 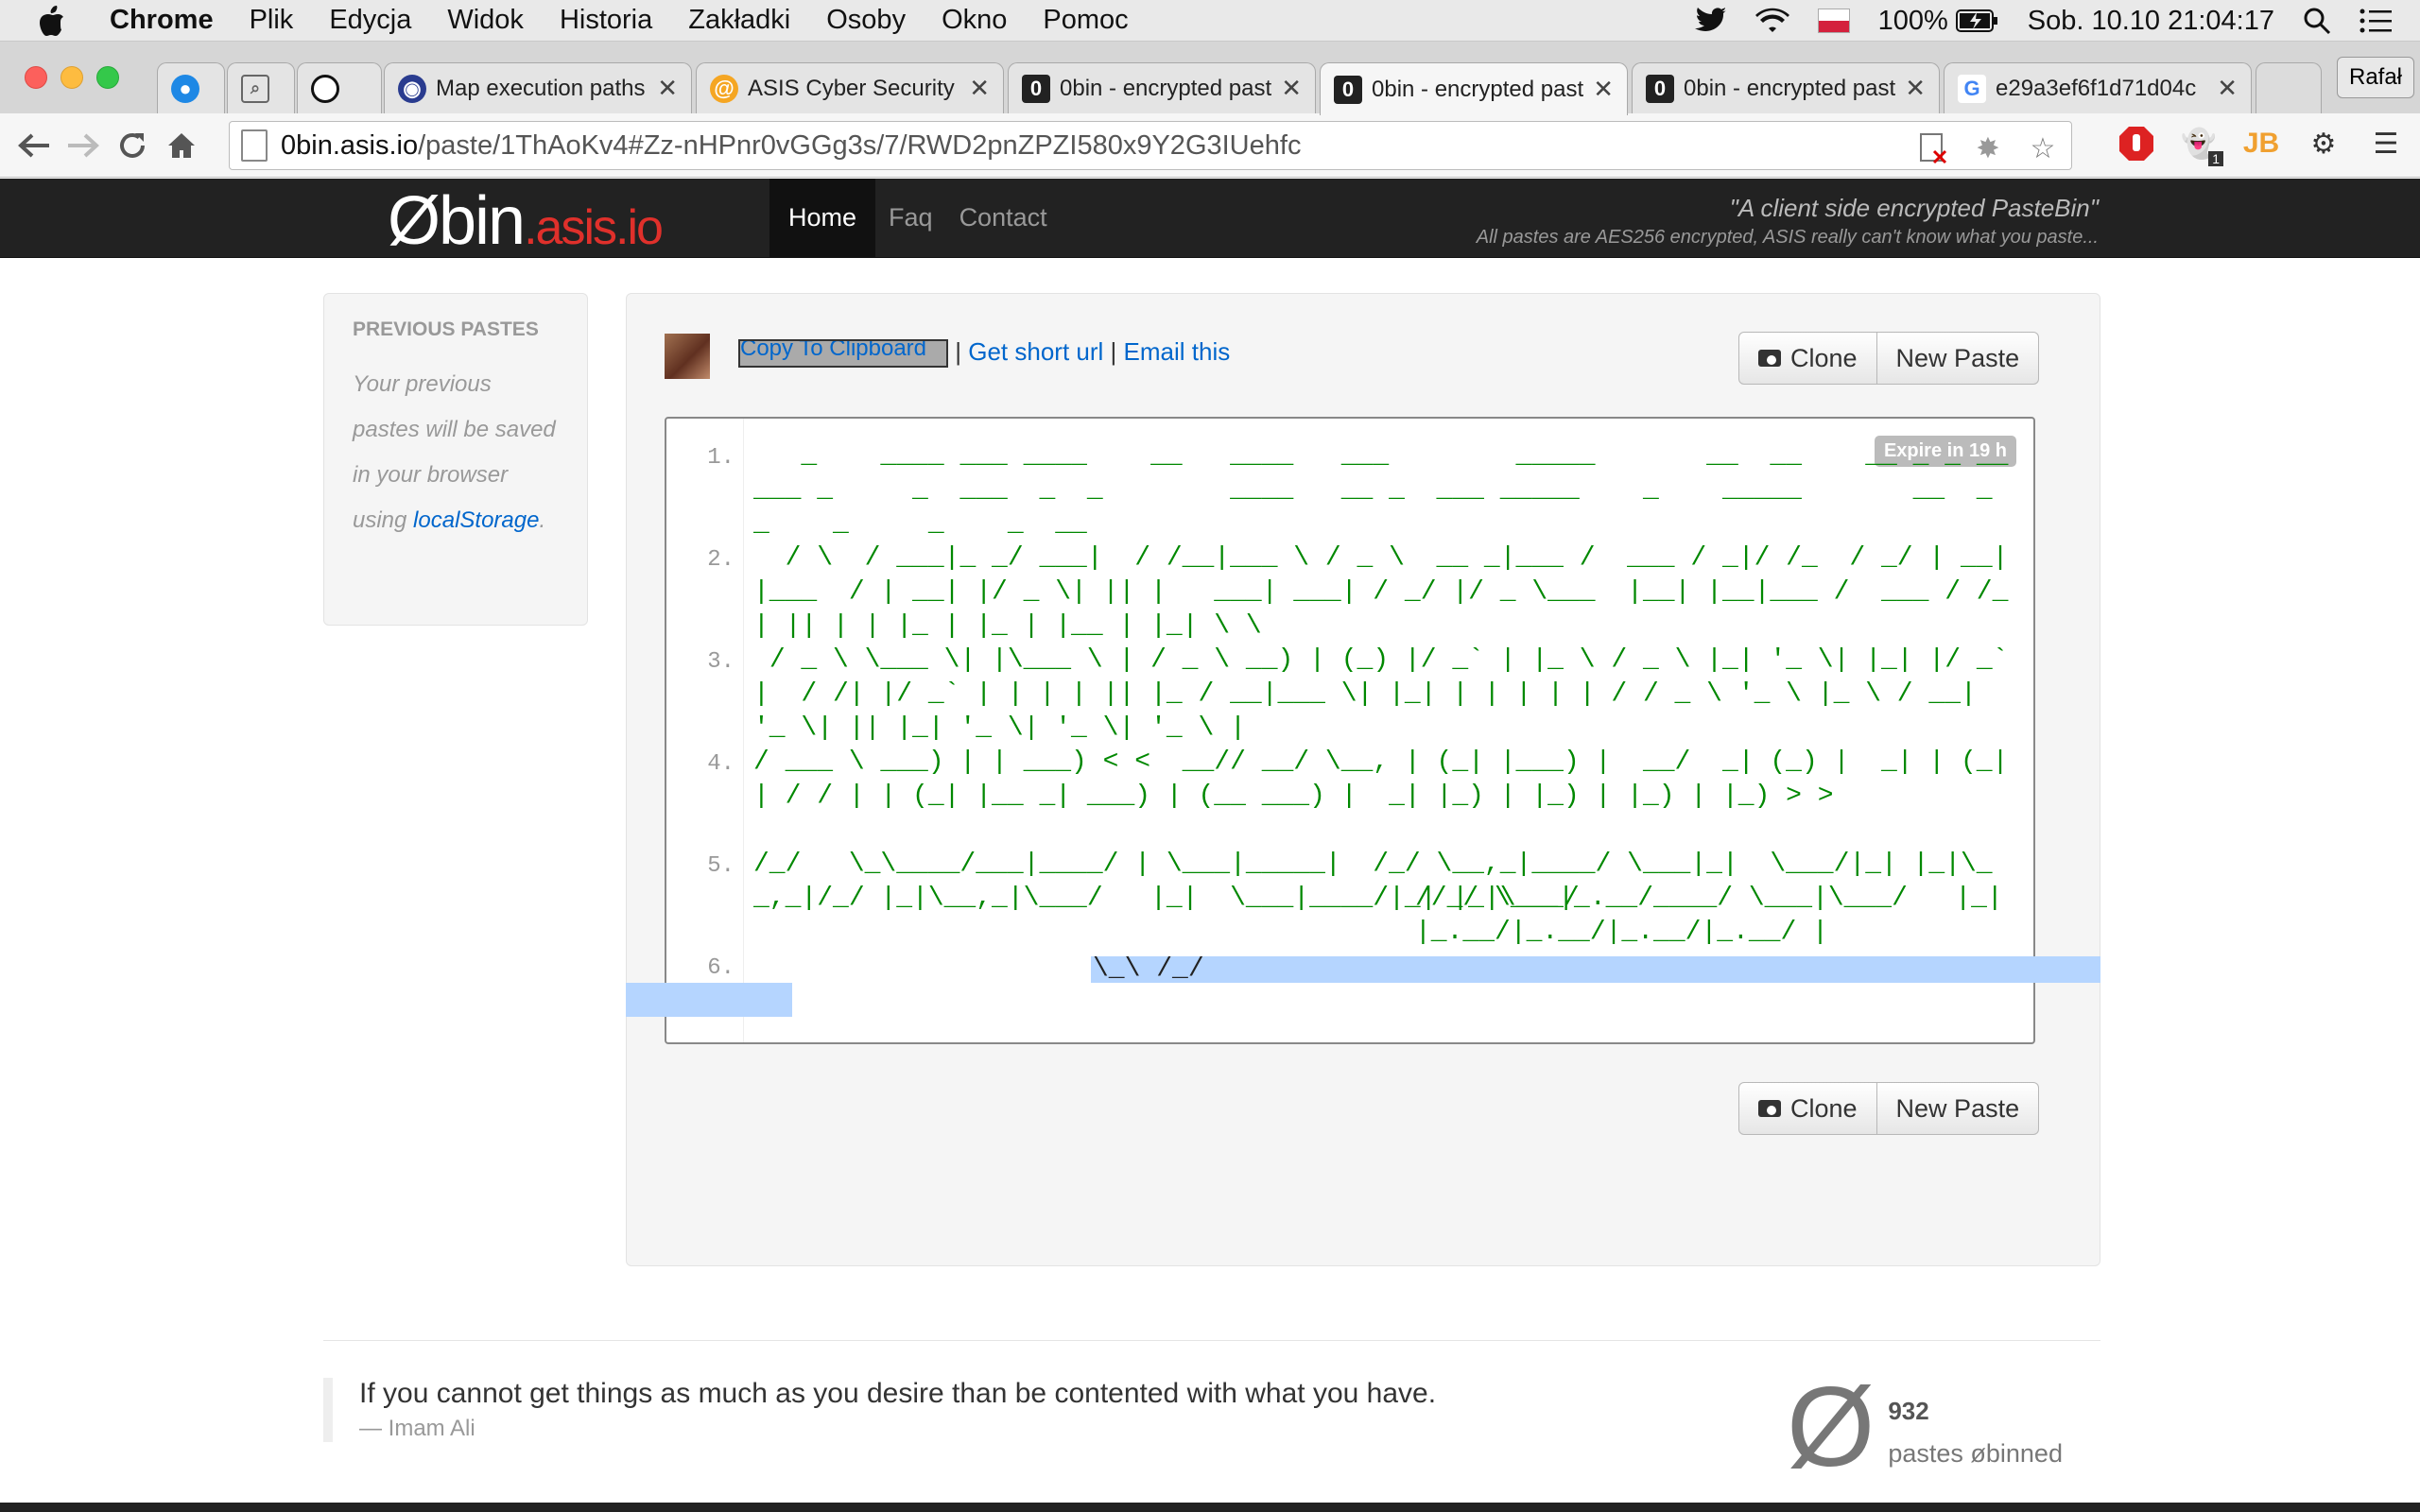 I want to click on clone-button-bottom: Clone, so click(x=1808, y=1108).